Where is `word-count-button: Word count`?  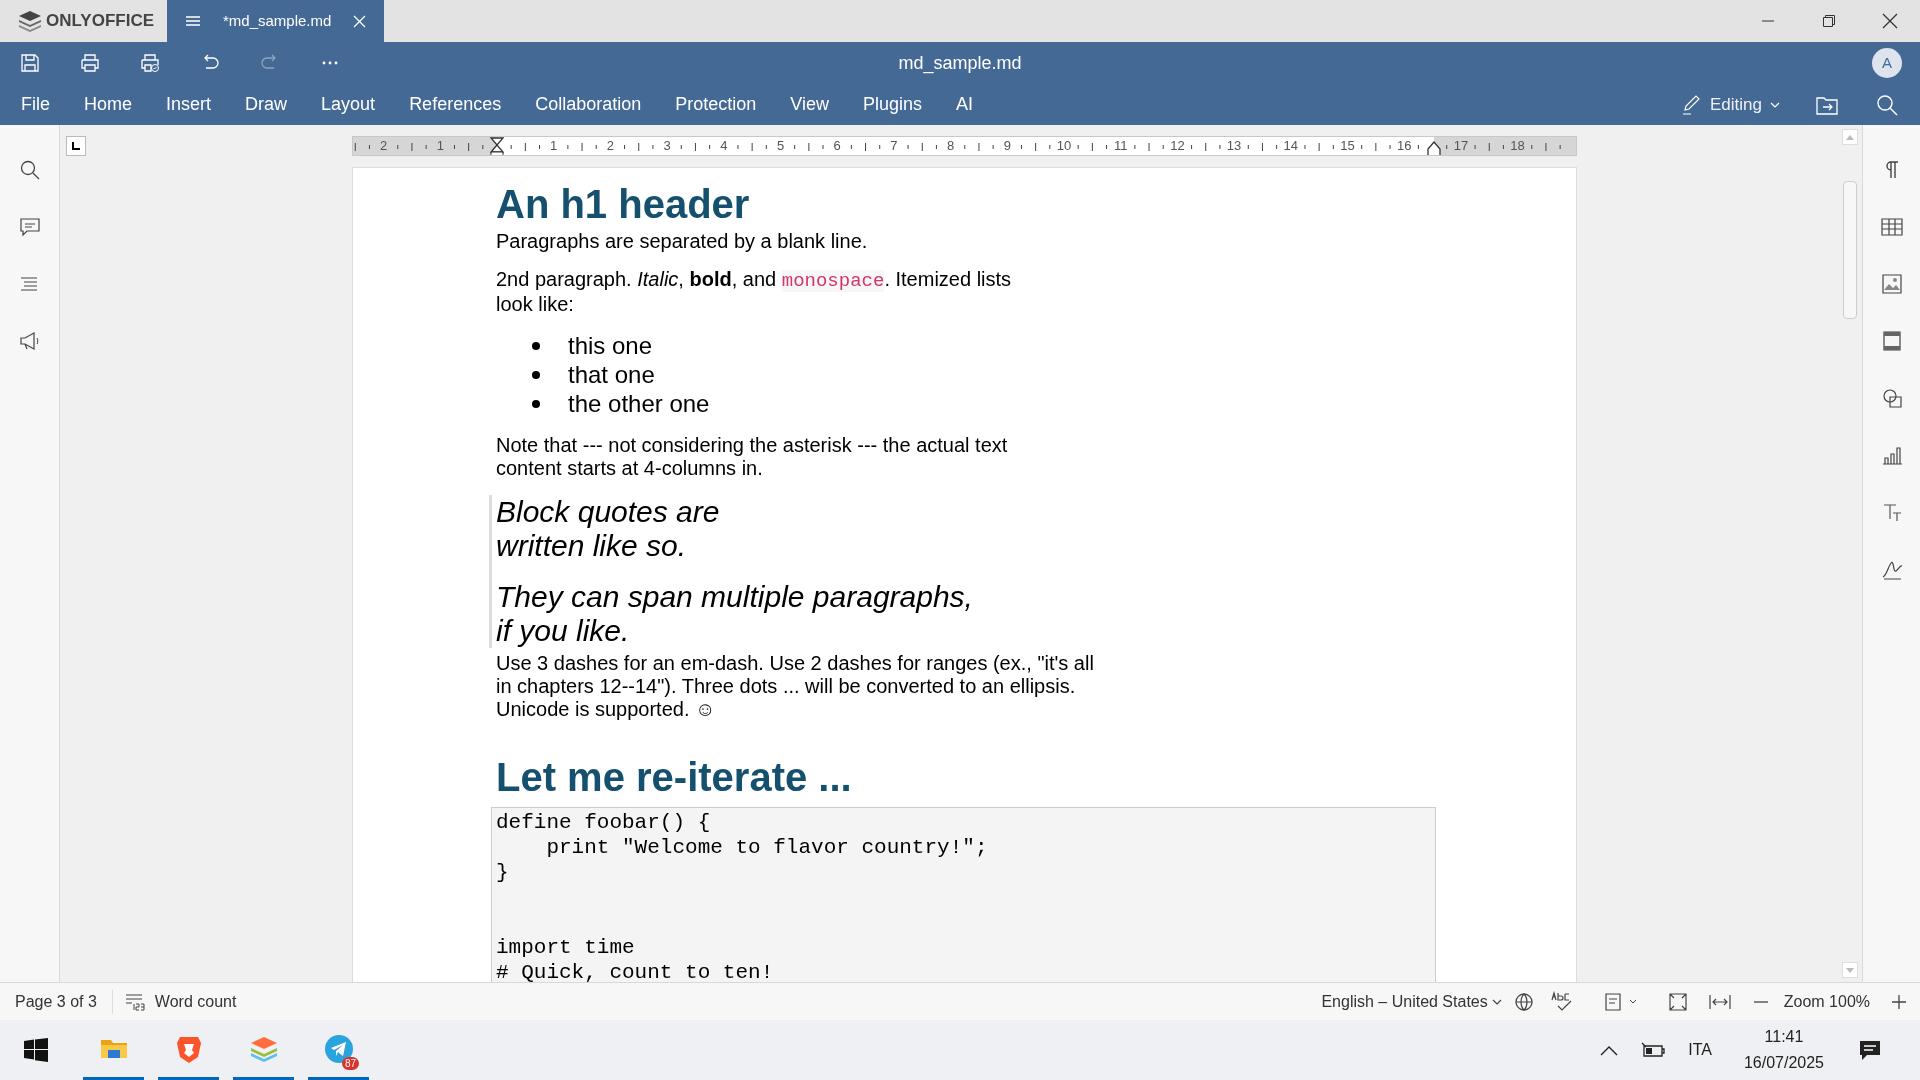
word-count-button: Word count is located at coordinates (174, 1001).